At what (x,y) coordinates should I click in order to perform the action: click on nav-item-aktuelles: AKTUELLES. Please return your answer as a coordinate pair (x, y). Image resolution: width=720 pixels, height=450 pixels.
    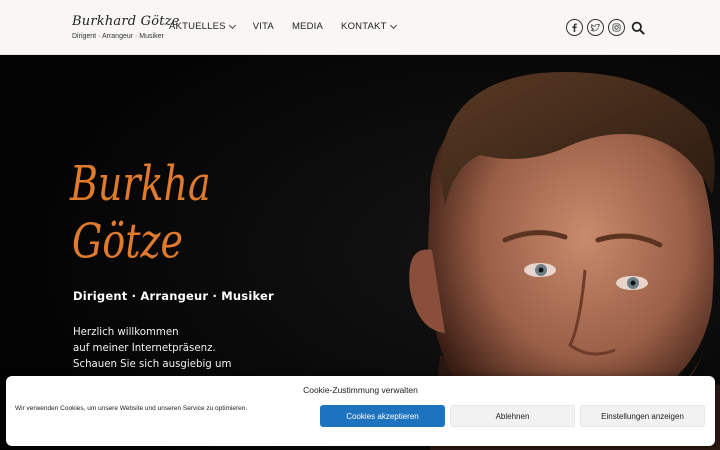
    Looking at the image, I should click on (202, 26).